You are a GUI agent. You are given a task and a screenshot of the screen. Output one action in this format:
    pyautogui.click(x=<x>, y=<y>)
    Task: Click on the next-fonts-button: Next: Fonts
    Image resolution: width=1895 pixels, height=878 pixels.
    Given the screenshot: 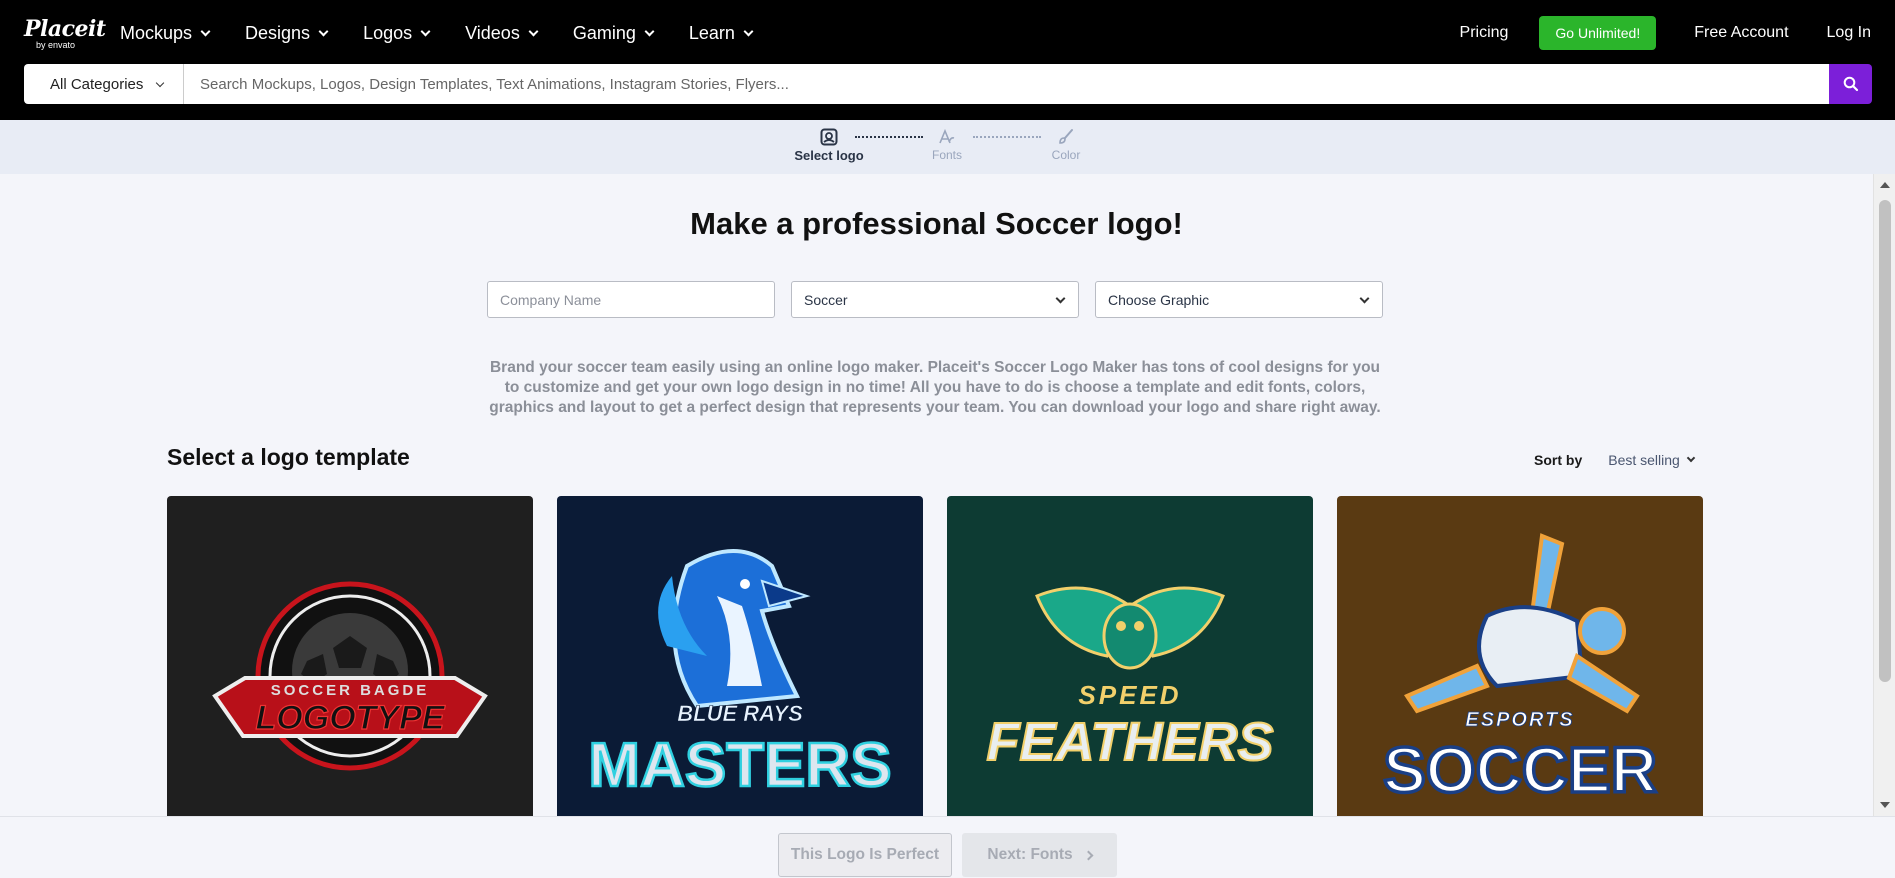 What is the action you would take?
    pyautogui.click(x=1039, y=855)
    